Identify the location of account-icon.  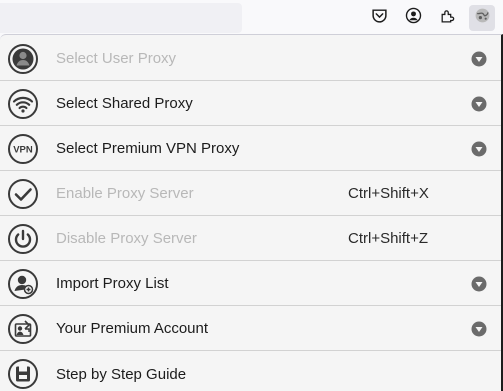
(413, 18).